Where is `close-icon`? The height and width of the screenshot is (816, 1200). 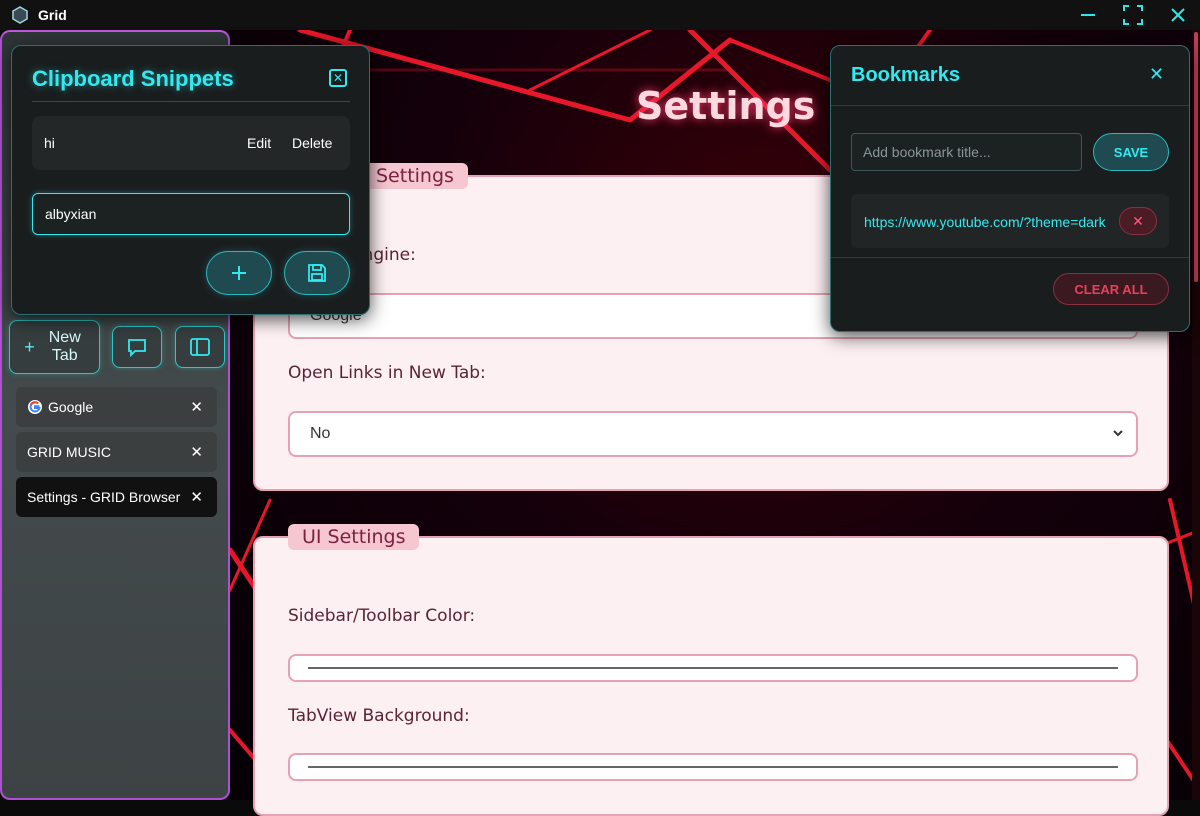
close-icon is located at coordinates (1178, 15).